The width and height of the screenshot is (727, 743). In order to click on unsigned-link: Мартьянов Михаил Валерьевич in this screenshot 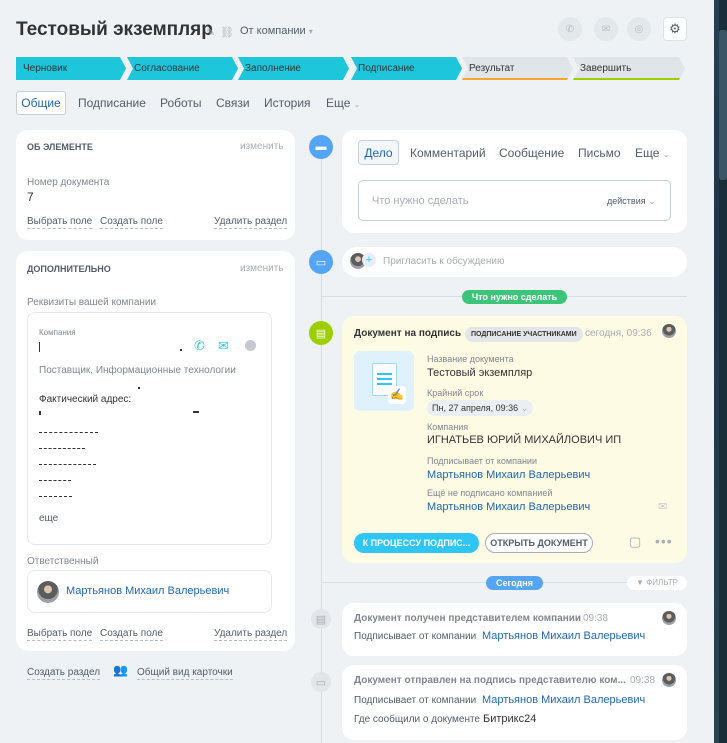, I will do `click(508, 507)`.